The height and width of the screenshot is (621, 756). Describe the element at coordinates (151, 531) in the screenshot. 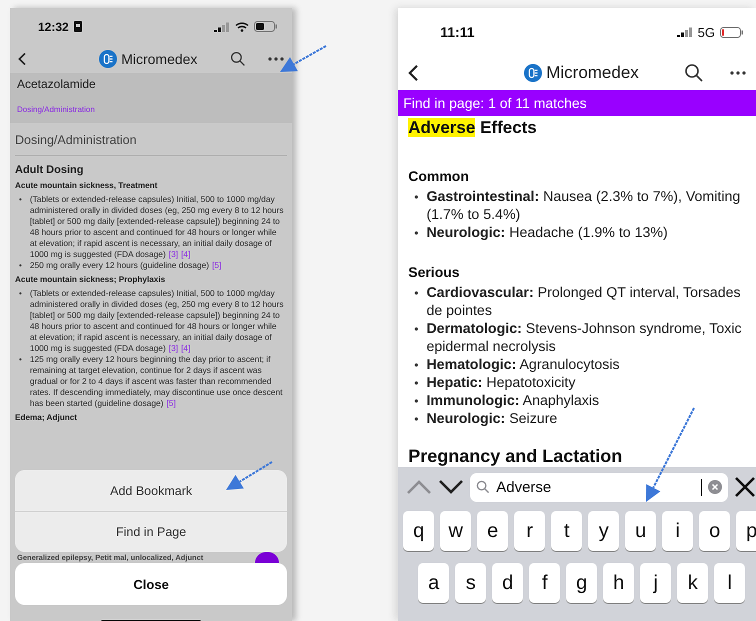

I see `action-sheet-option: Find in Page` at that location.